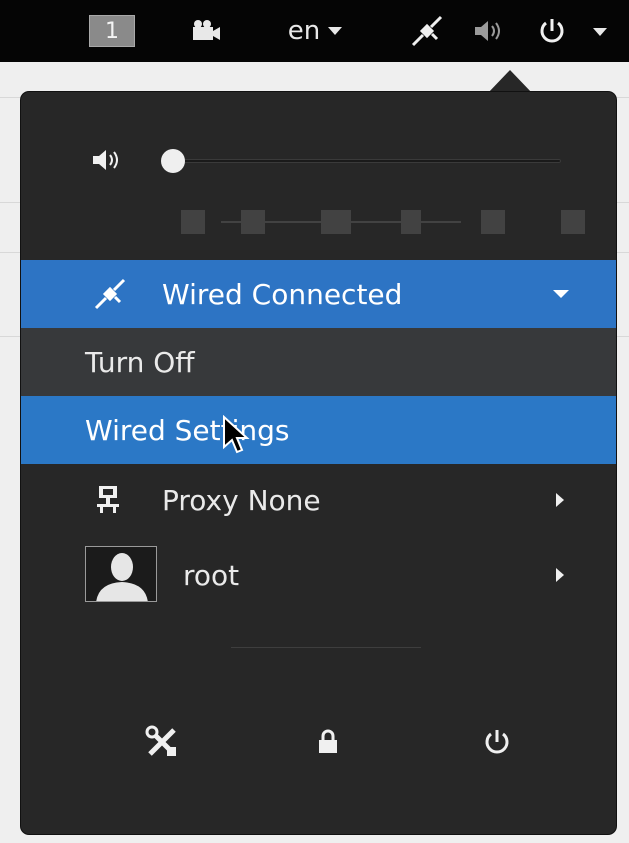 This screenshot has height=843, width=629. I want to click on top-panel: 1 en, so click(314, 31).